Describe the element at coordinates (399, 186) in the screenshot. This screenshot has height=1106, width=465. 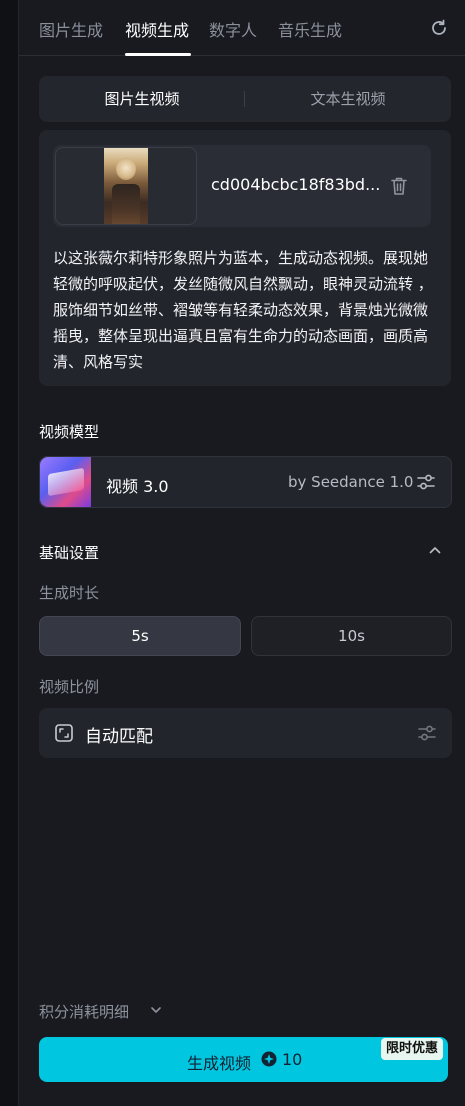
I see `trash-icon` at that location.